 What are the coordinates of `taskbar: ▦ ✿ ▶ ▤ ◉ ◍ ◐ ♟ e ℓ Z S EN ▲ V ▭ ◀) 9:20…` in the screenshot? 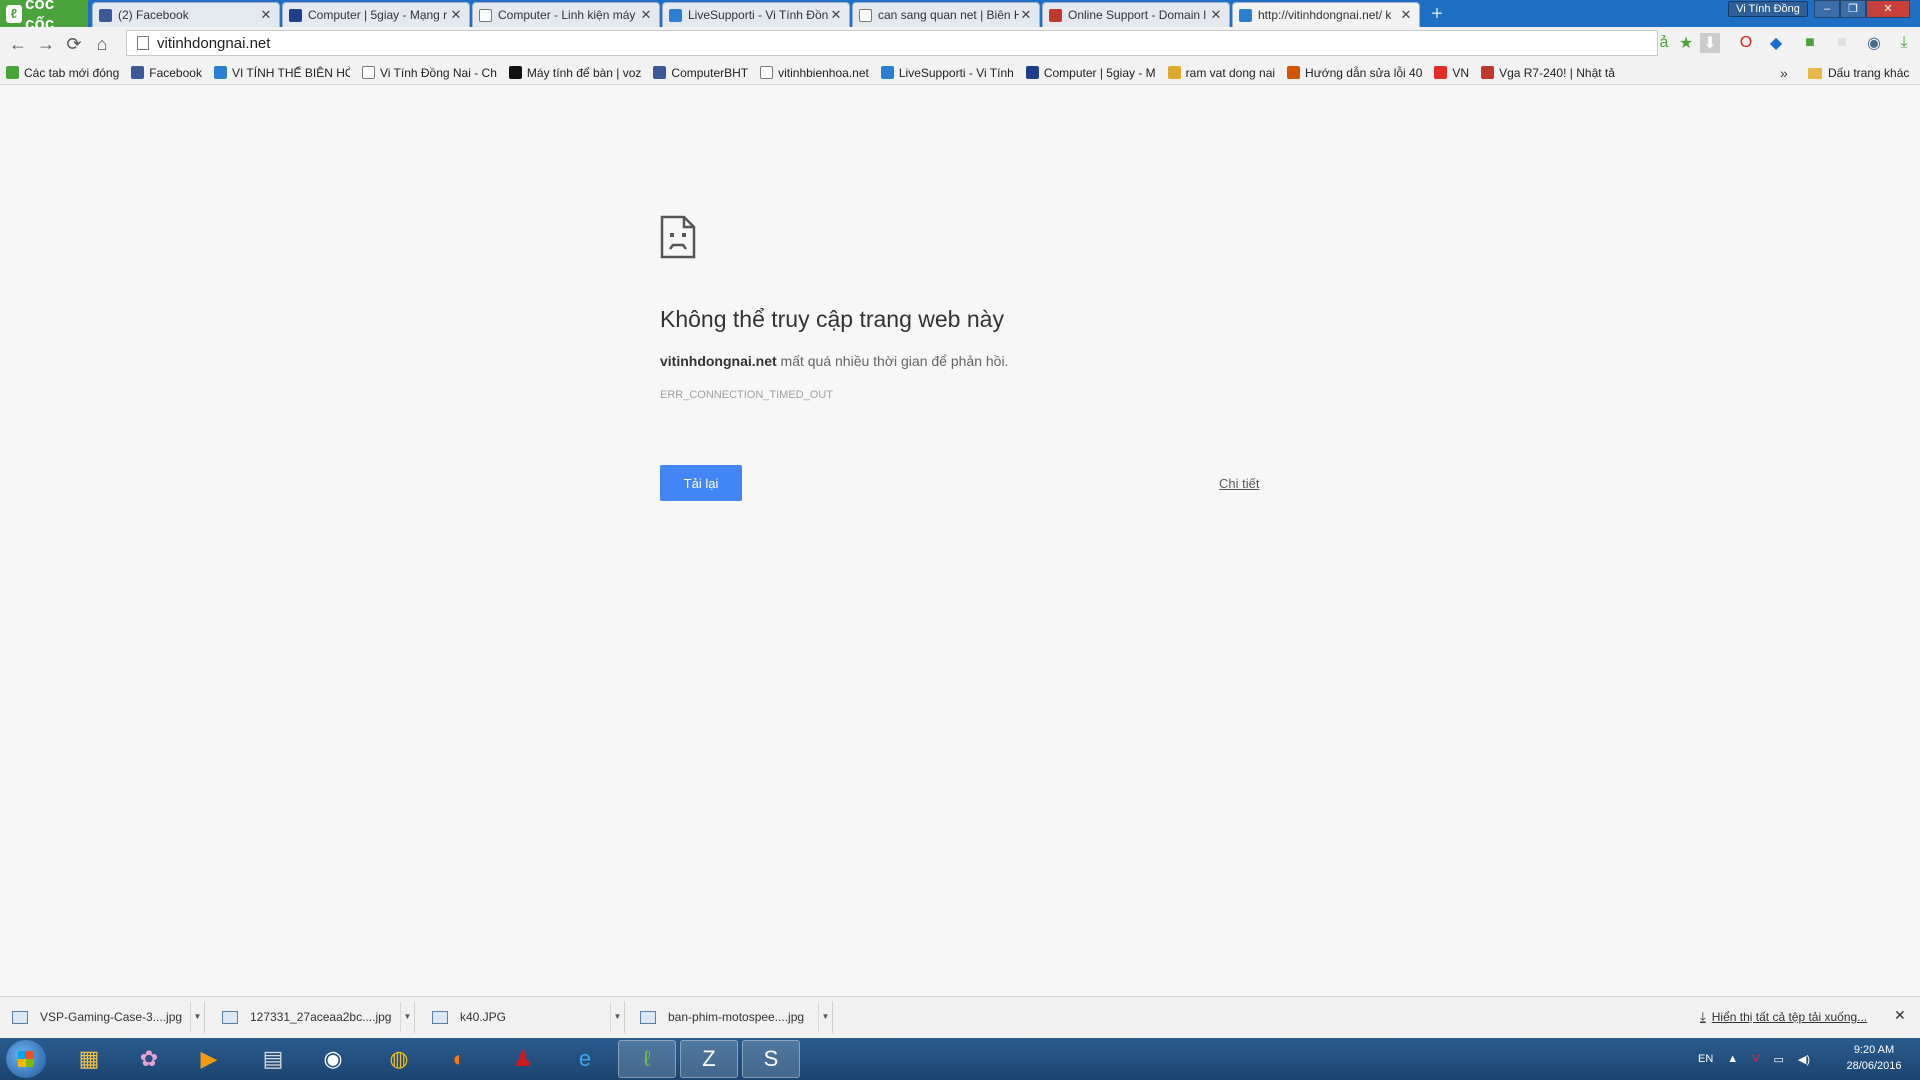 It's located at (960, 1059).